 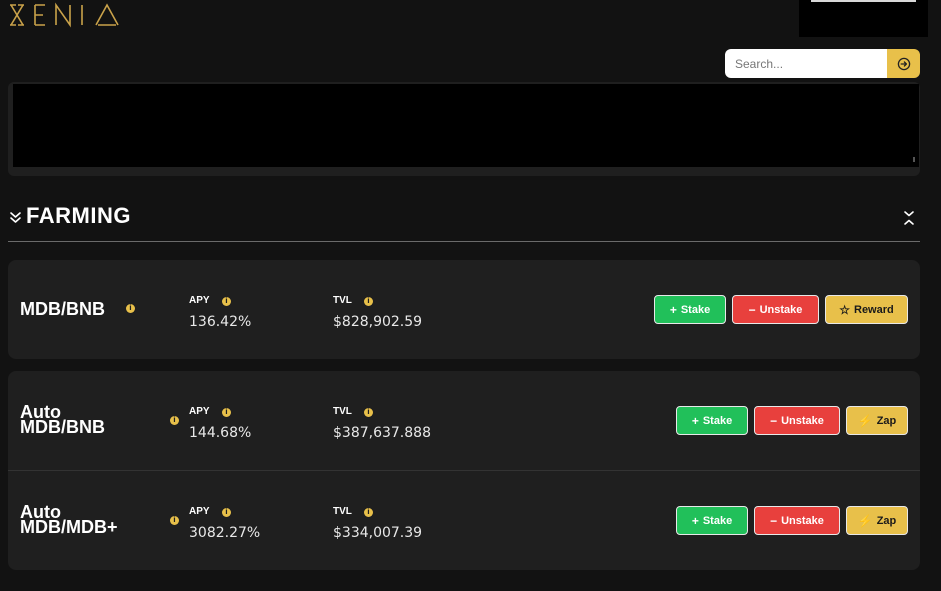 What do you see at coordinates (863, 18) in the screenshot?
I see `account-area` at bounding box center [863, 18].